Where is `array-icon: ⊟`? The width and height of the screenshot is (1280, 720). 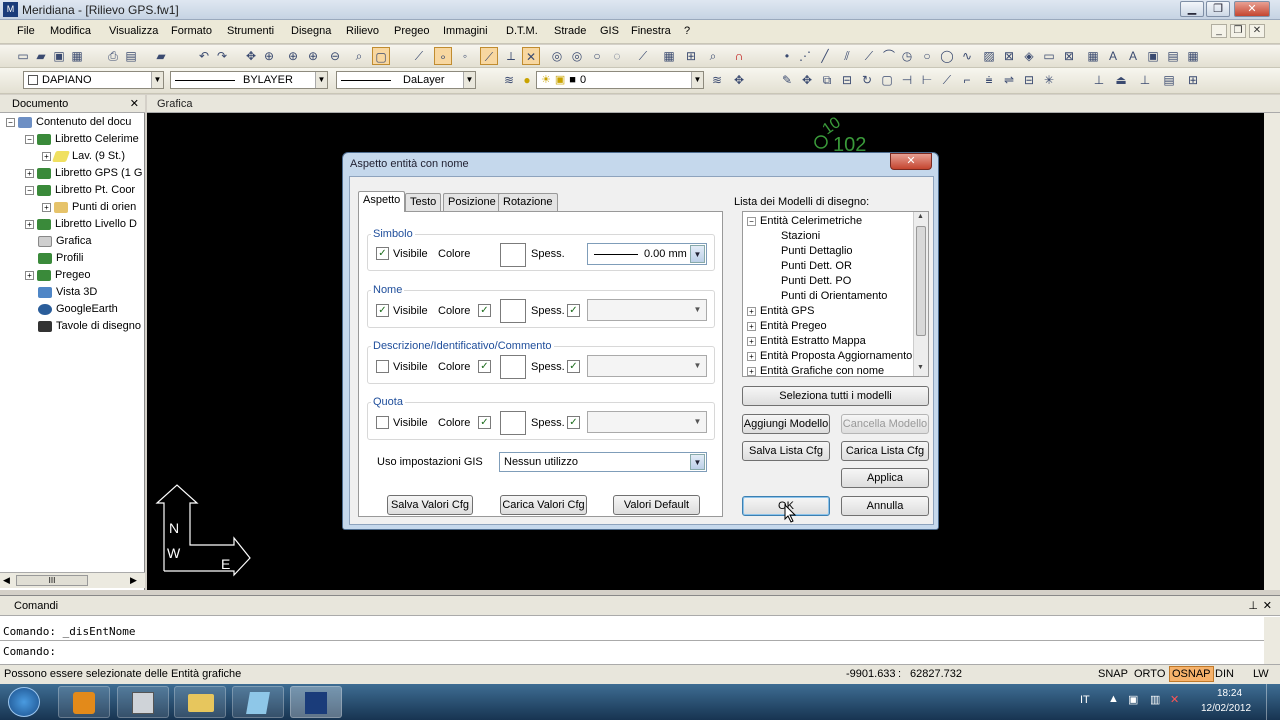
array-icon: ⊟ is located at coordinates (1029, 80).